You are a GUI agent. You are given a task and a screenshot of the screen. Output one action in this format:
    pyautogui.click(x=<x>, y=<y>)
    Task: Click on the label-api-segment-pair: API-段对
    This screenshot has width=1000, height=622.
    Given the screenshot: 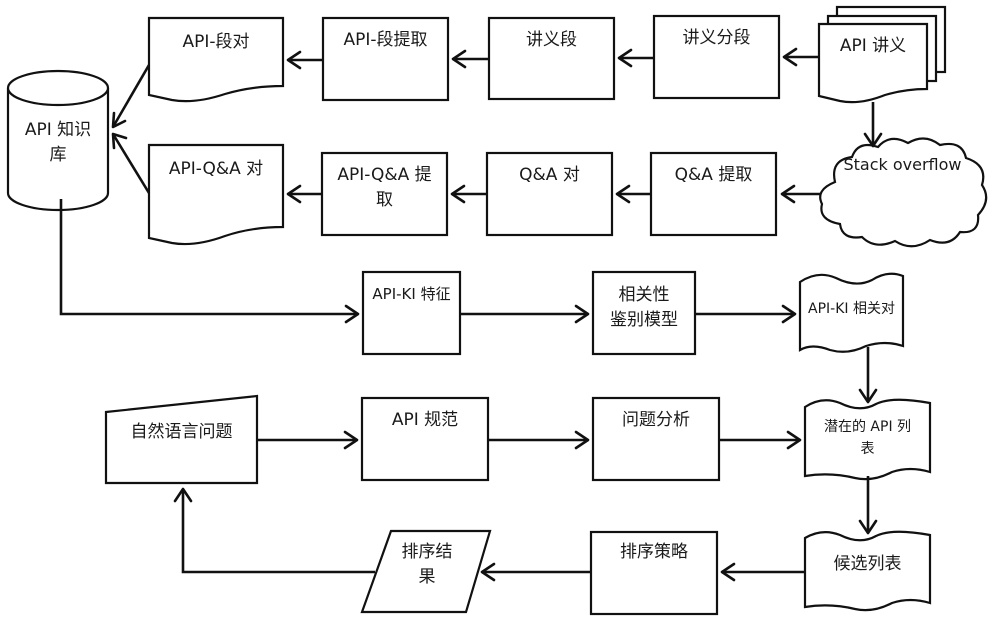 What is the action you would take?
    pyautogui.click(x=216, y=42)
    